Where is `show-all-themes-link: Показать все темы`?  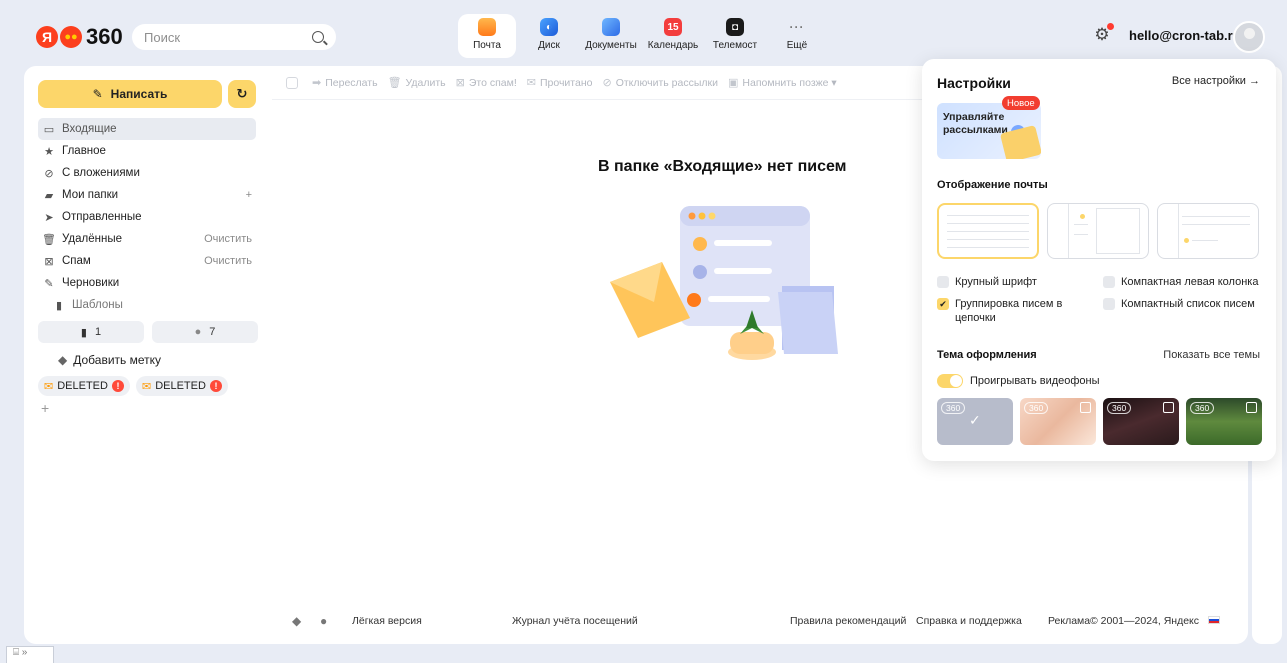
show-all-themes-link: Показать все темы is located at coordinates (1211, 355).